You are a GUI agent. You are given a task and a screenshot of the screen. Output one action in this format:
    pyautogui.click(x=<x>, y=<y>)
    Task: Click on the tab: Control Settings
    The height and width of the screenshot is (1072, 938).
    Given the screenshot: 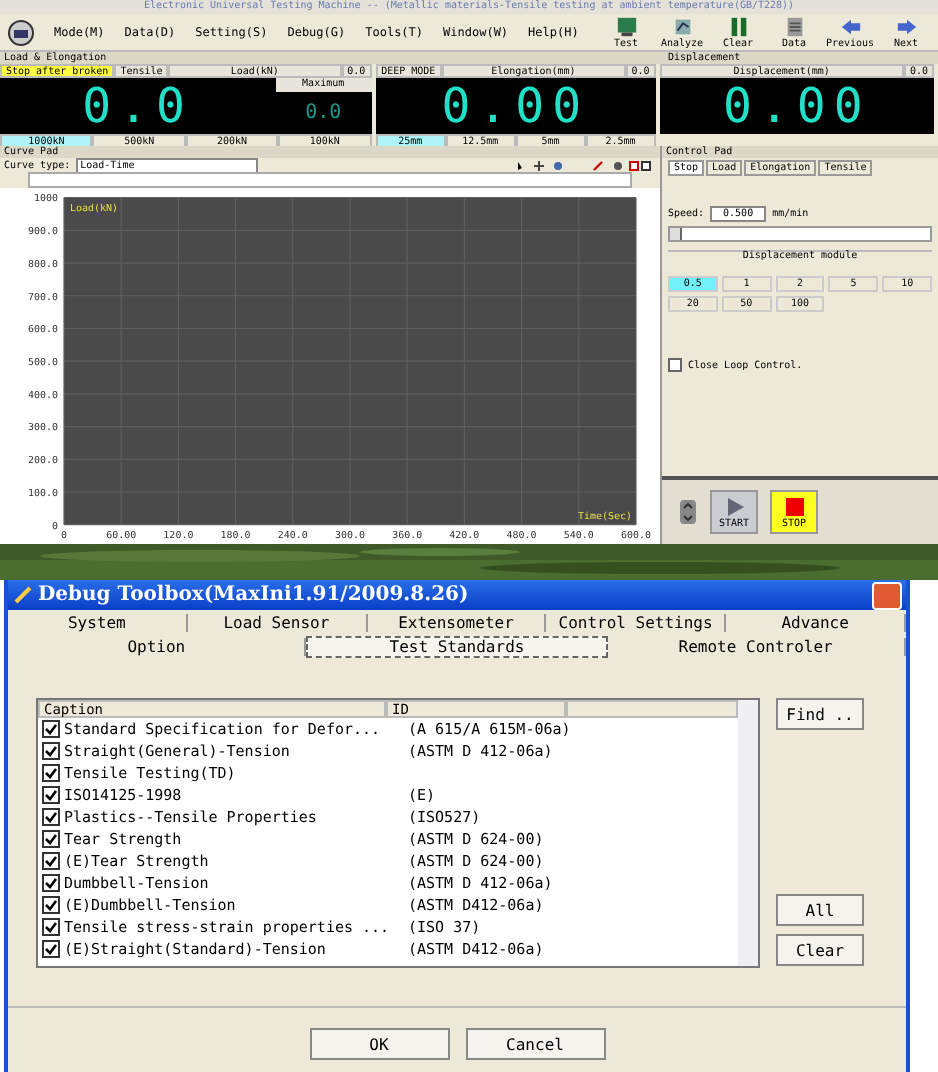 What is the action you would take?
    pyautogui.click(x=636, y=622)
    